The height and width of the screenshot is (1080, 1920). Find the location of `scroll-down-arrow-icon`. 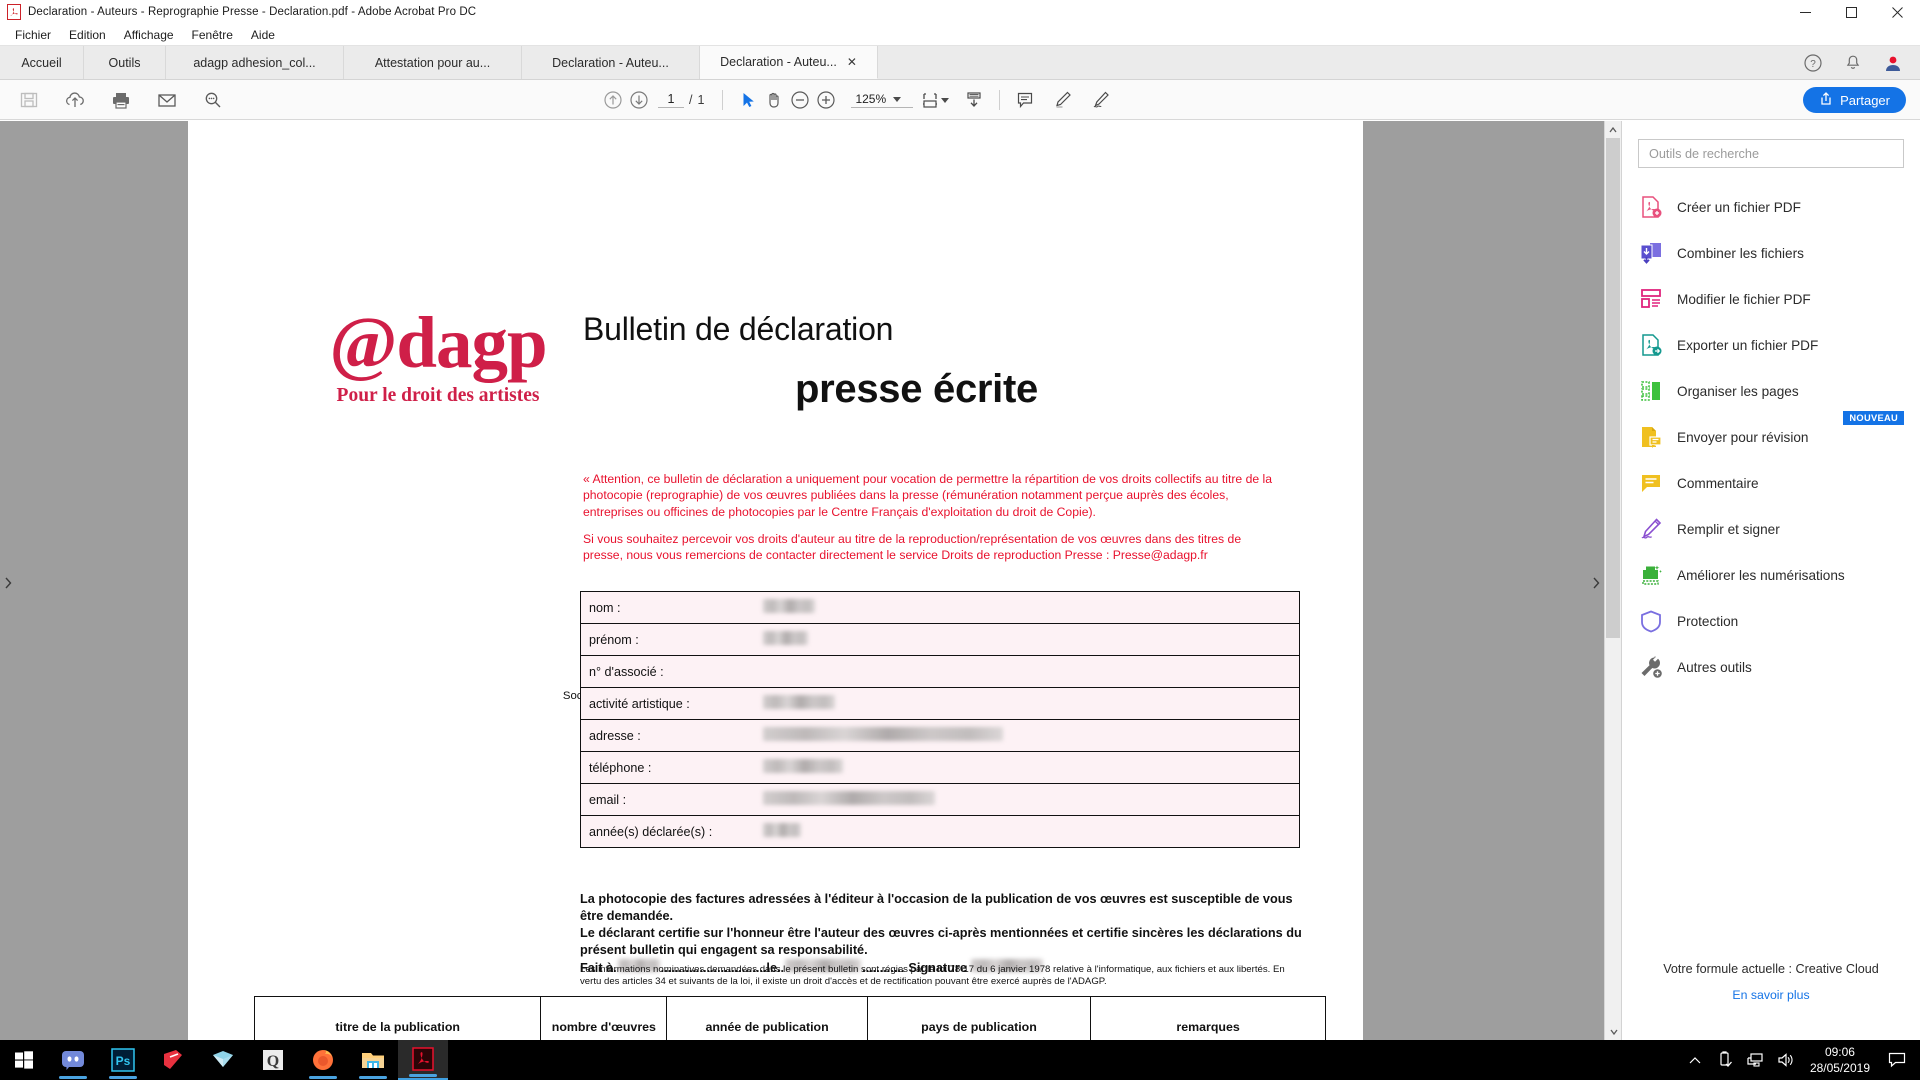

scroll-down-arrow-icon is located at coordinates (1613, 1031).